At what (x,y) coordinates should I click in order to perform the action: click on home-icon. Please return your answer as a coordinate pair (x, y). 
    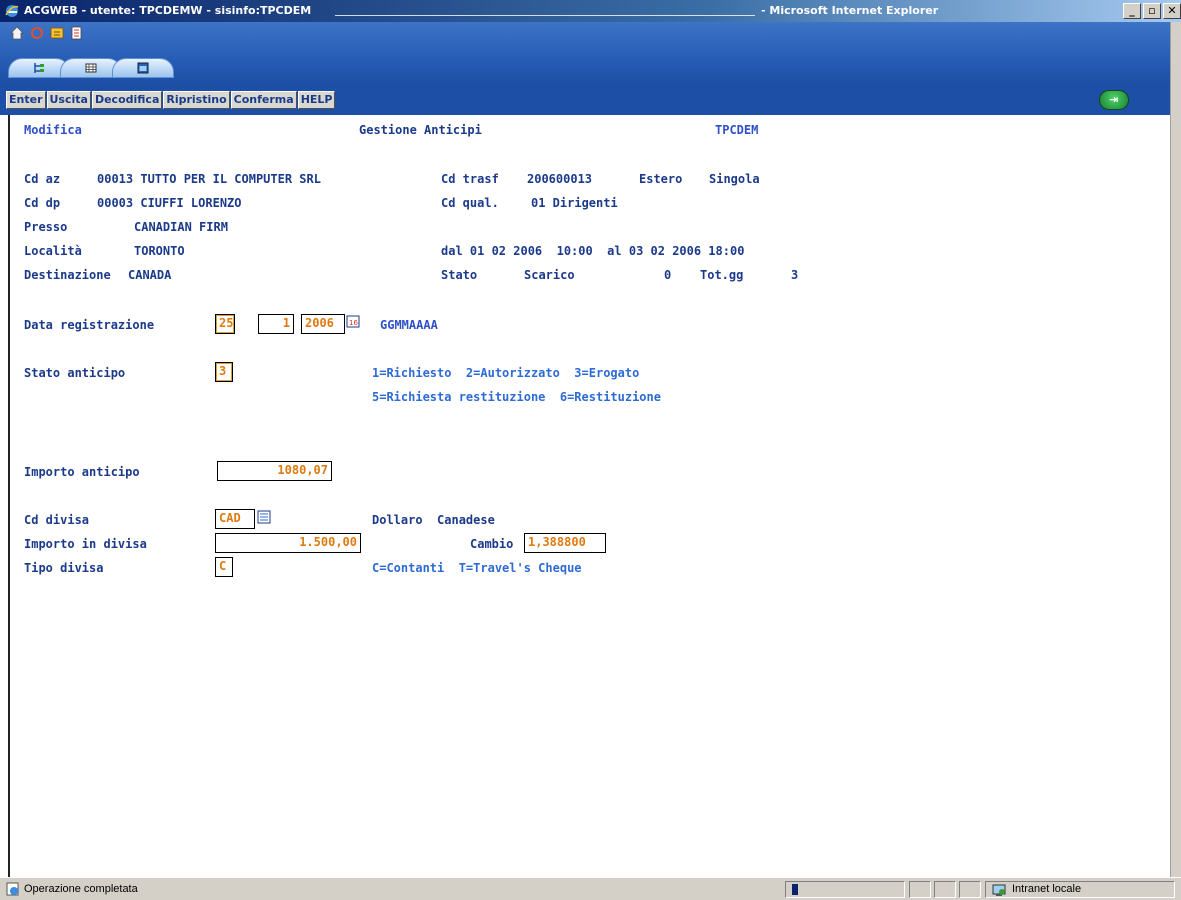
    Looking at the image, I should click on (17, 33).